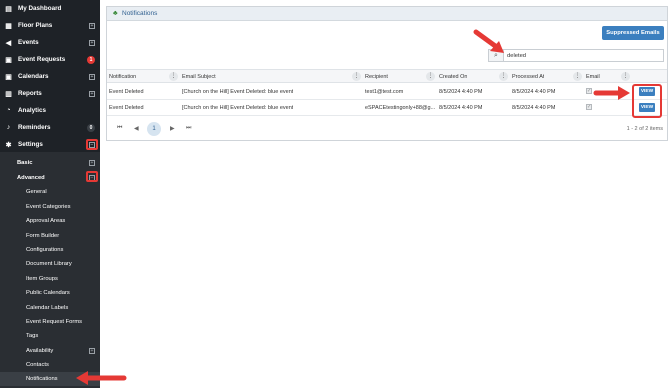 The height and width of the screenshot is (388, 670). I want to click on col-processed-at: Processed At, so click(528, 77).